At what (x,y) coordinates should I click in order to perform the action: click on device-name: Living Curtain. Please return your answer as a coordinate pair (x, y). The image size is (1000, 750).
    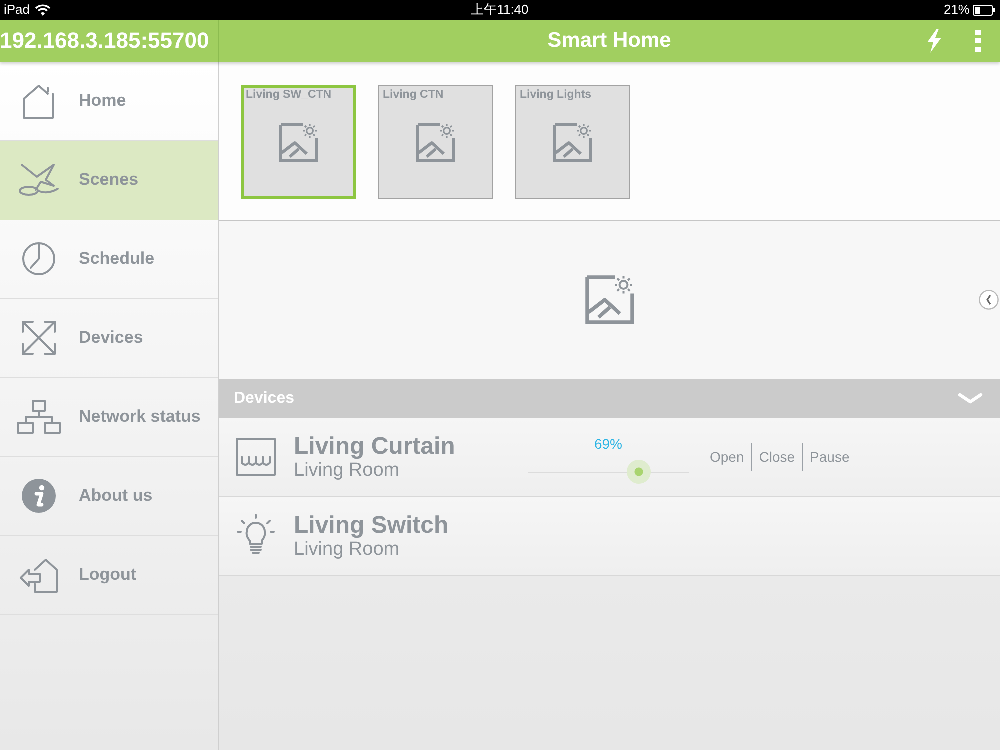
    Looking at the image, I should click on (375, 446).